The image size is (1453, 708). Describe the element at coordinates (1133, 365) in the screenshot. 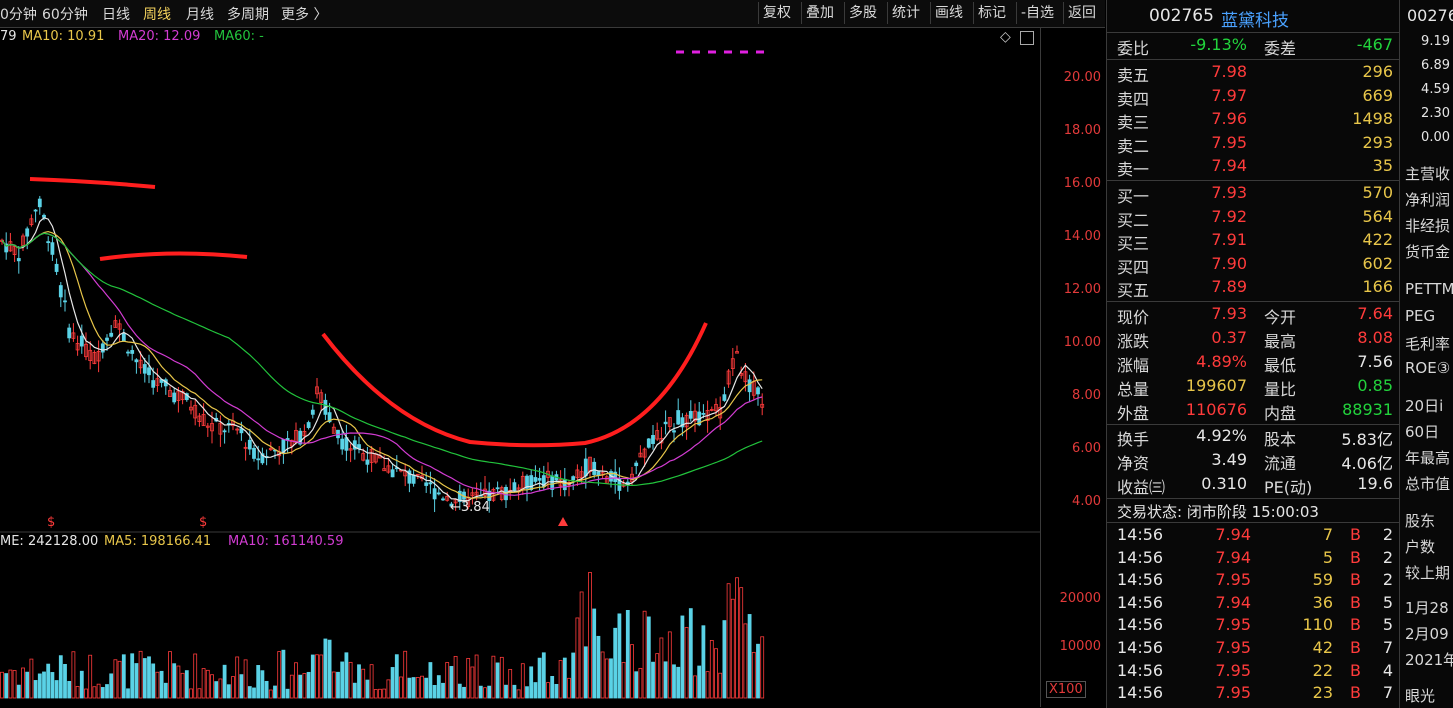

I see `stat-label: 涨幅` at that location.